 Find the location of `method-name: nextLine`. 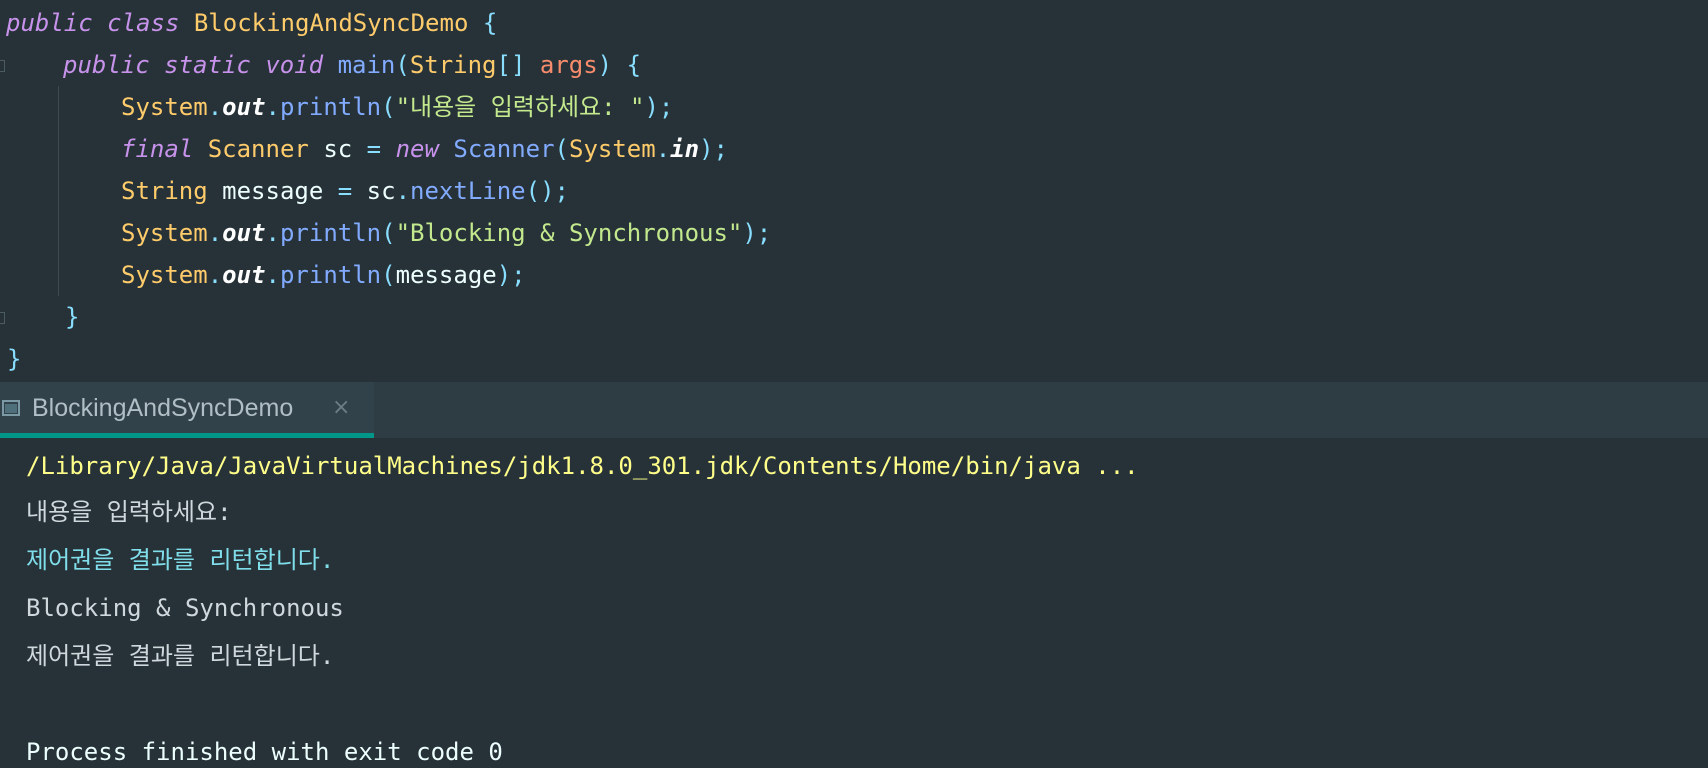

method-name: nextLine is located at coordinates (468, 191).